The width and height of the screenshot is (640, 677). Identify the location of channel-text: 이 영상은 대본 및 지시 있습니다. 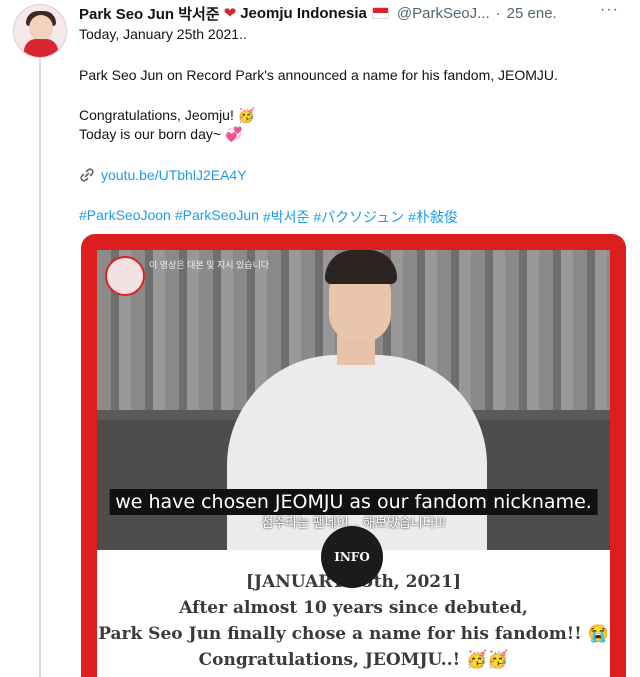
(209, 265).